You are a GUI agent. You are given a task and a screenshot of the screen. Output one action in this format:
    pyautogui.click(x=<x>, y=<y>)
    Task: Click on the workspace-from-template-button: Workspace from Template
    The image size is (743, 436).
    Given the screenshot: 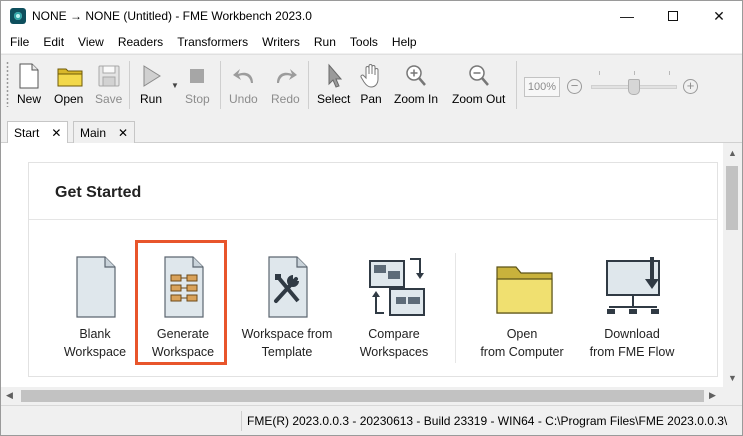 What is the action you would take?
    pyautogui.click(x=287, y=308)
    